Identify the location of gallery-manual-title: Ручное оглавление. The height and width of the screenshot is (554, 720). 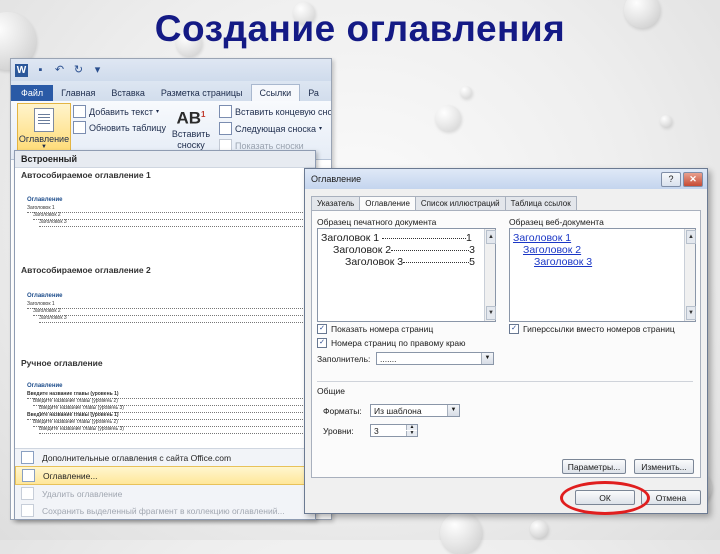
(62, 363).